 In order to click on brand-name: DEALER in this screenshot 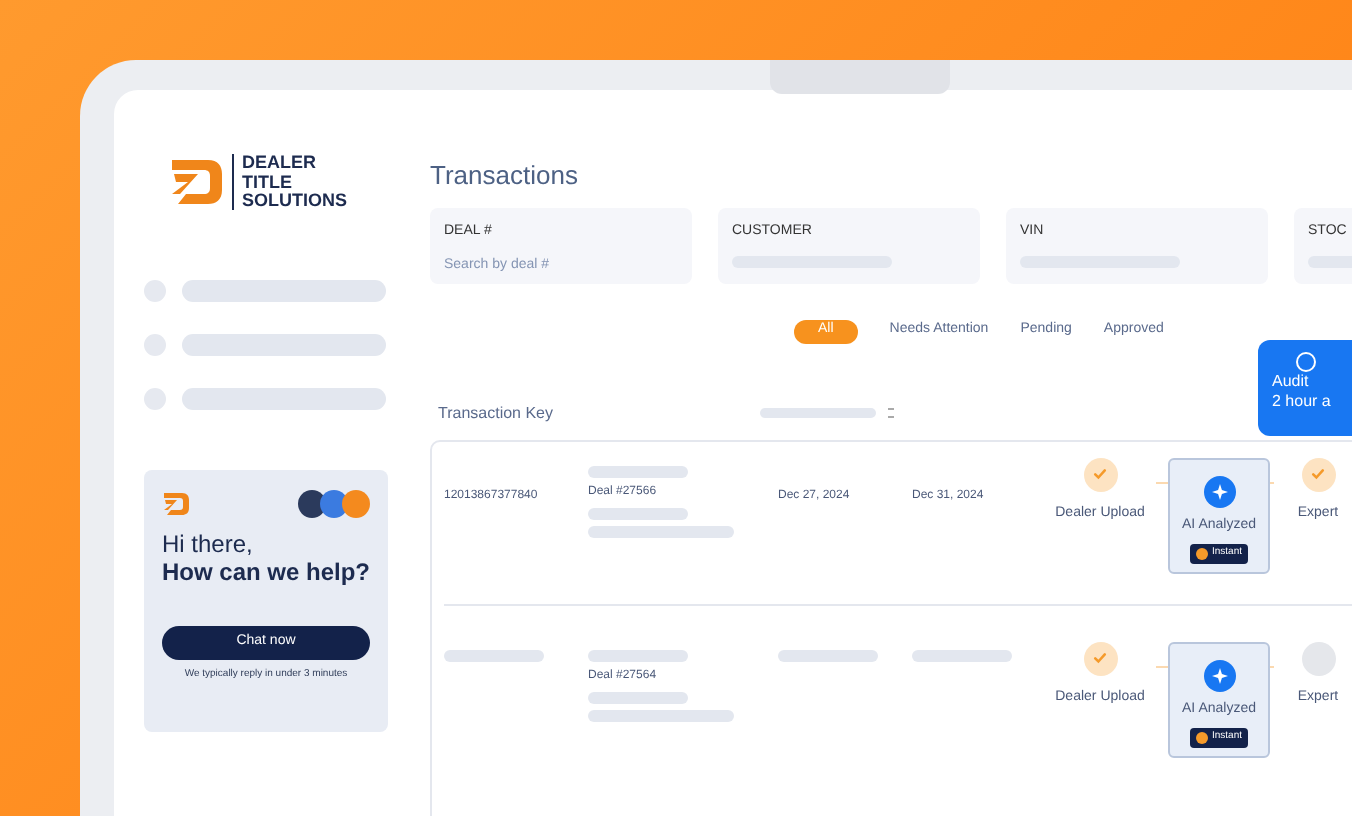, I will do `click(280, 163)`.